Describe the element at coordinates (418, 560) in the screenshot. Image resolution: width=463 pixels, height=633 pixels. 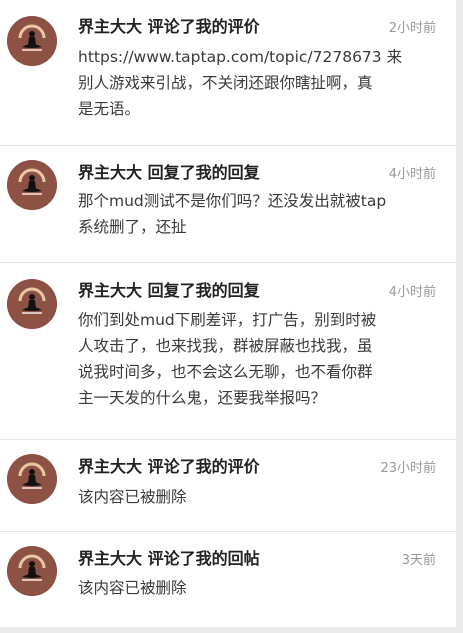
I see `notification-time: 3天前` at that location.